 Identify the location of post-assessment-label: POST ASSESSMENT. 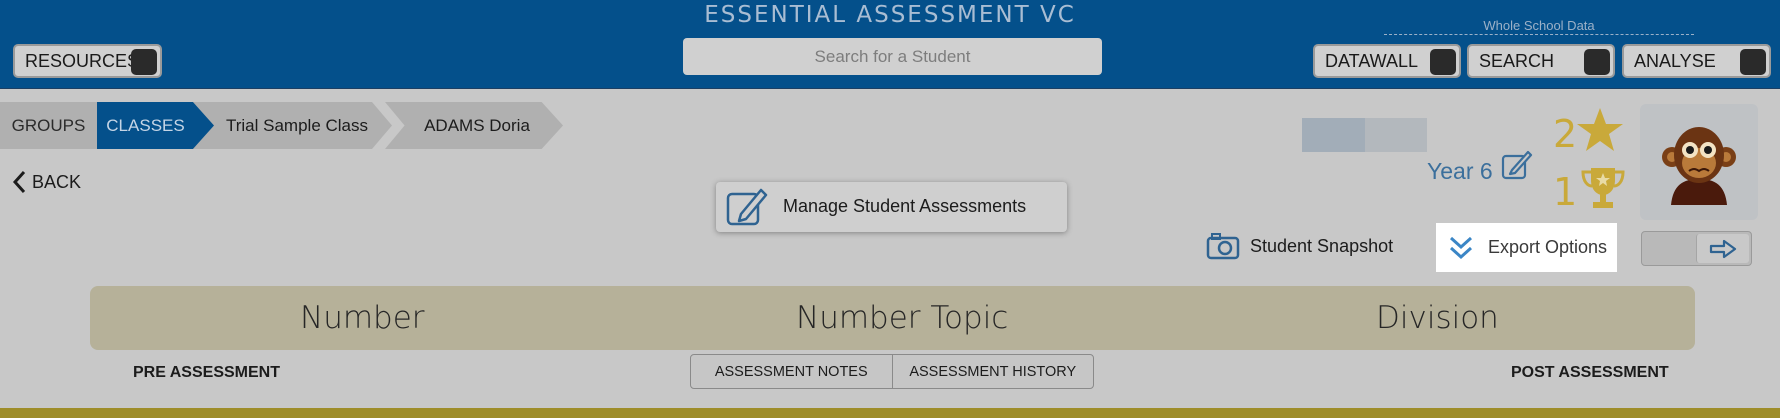
(1590, 372).